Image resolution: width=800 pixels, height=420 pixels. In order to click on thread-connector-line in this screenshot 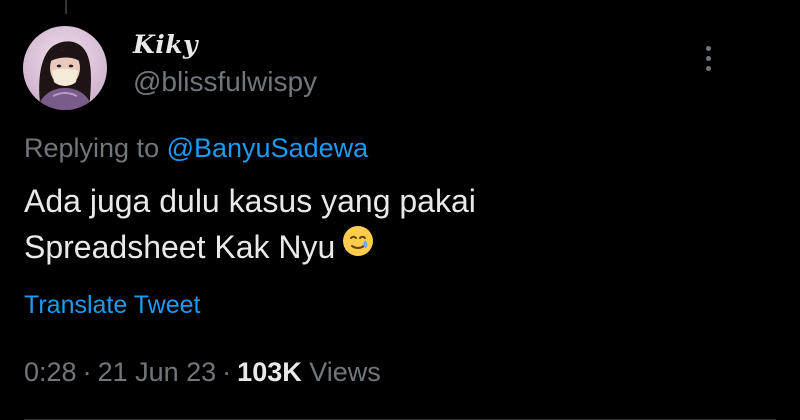, I will do `click(66, 7)`.